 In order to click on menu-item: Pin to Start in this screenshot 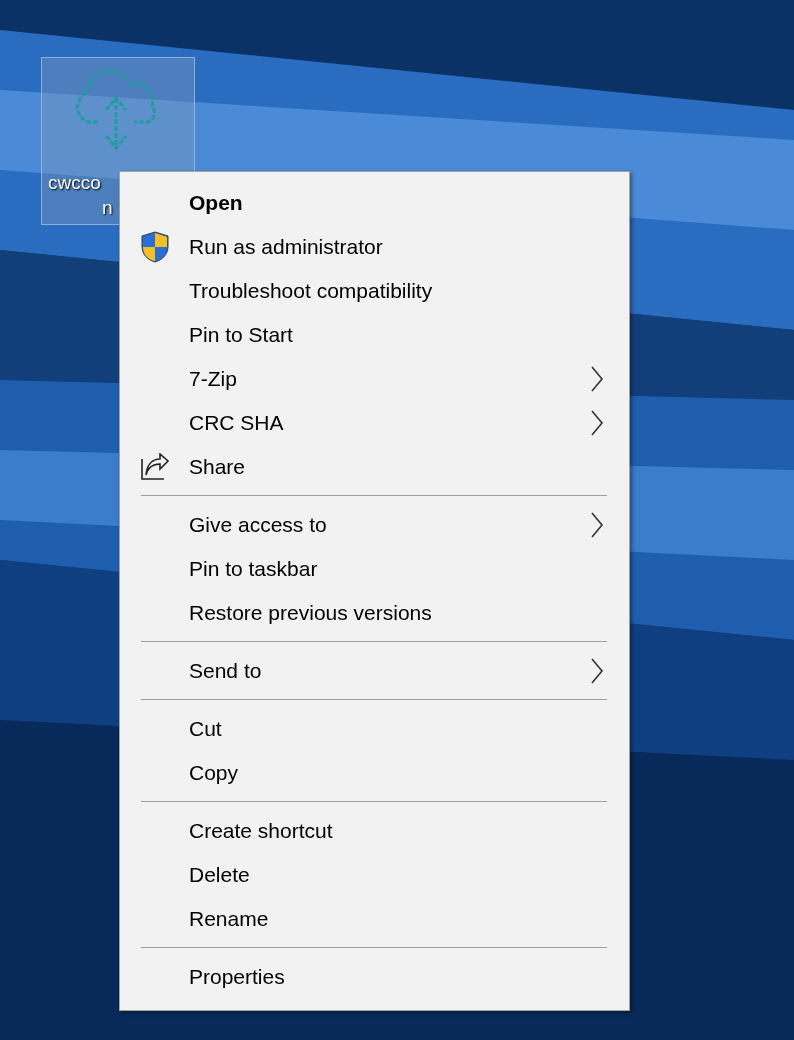, I will do `click(374, 335)`.